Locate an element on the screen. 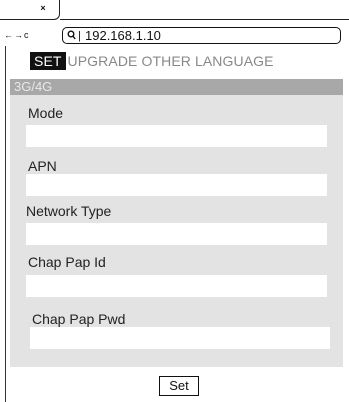 The height and width of the screenshot is (402, 349). page-left-border is located at coordinates (5, 224).